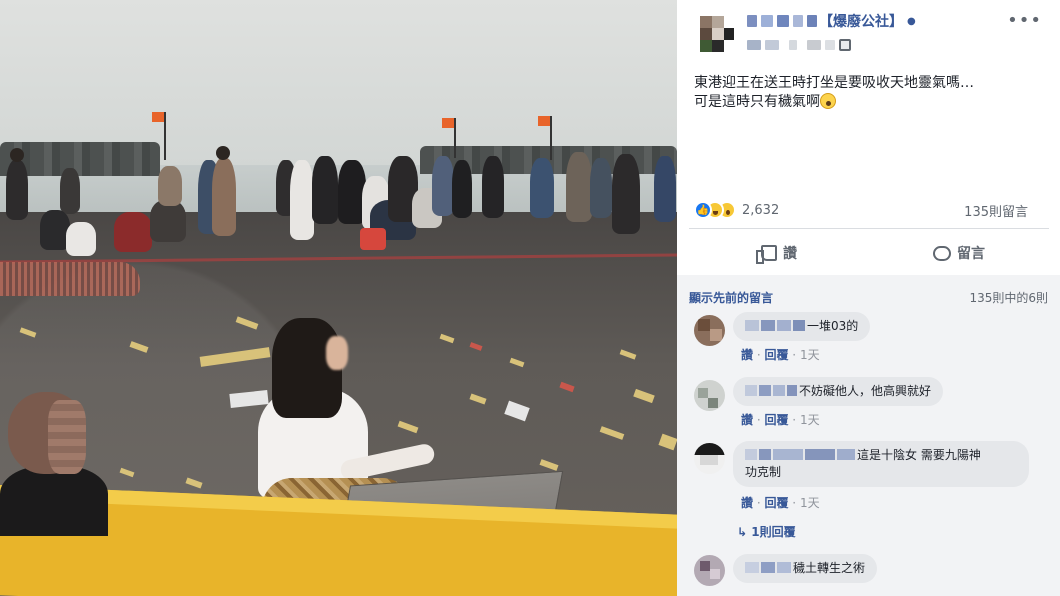  What do you see at coordinates (919, 455) in the screenshot?
I see `comment-text: 這是十陰女 需要九陽神` at bounding box center [919, 455].